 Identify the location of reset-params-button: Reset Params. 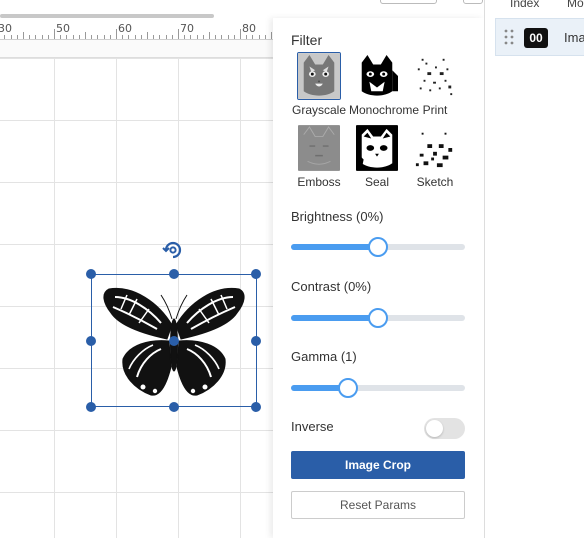
(378, 505).